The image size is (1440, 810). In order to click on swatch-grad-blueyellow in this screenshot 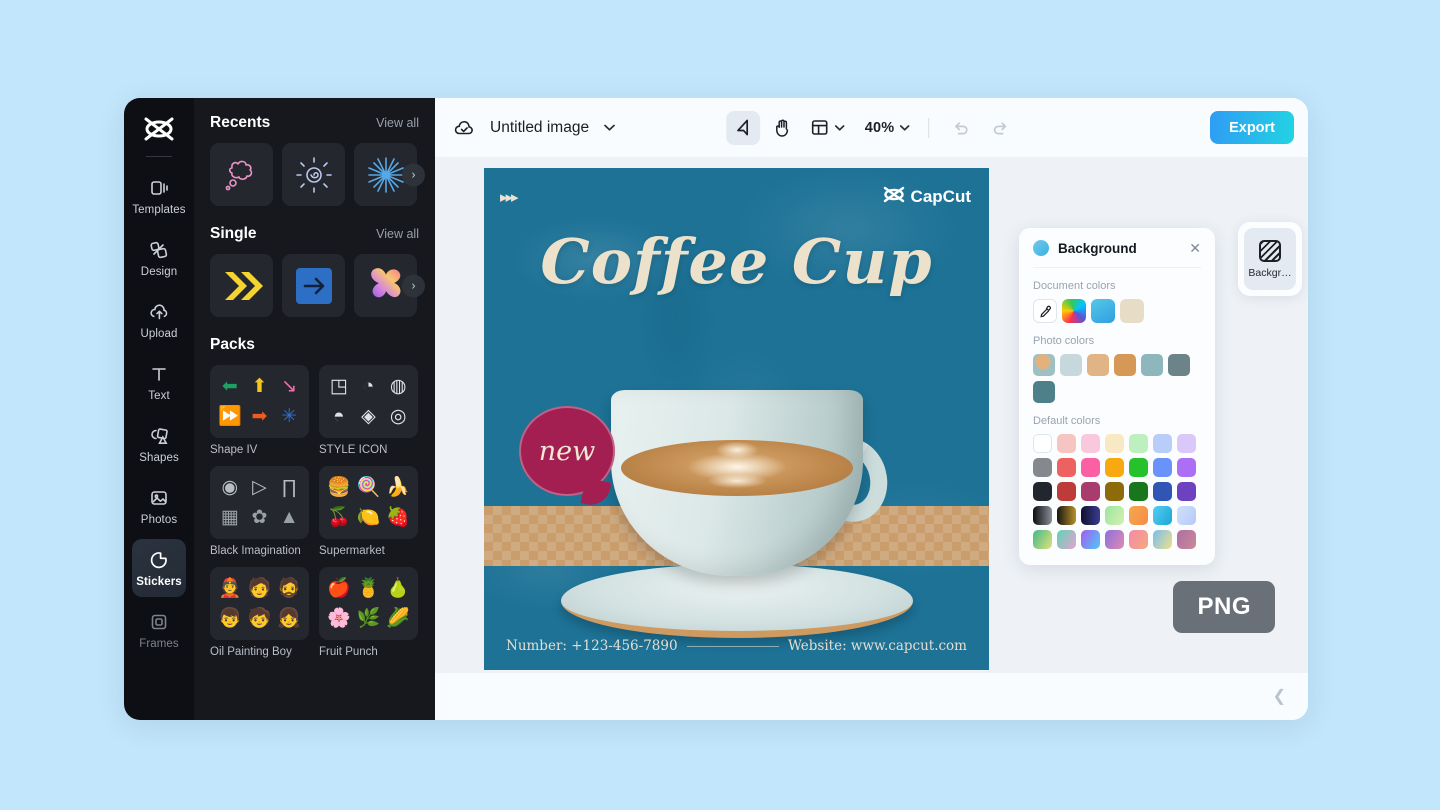, I will do `click(1162, 539)`.